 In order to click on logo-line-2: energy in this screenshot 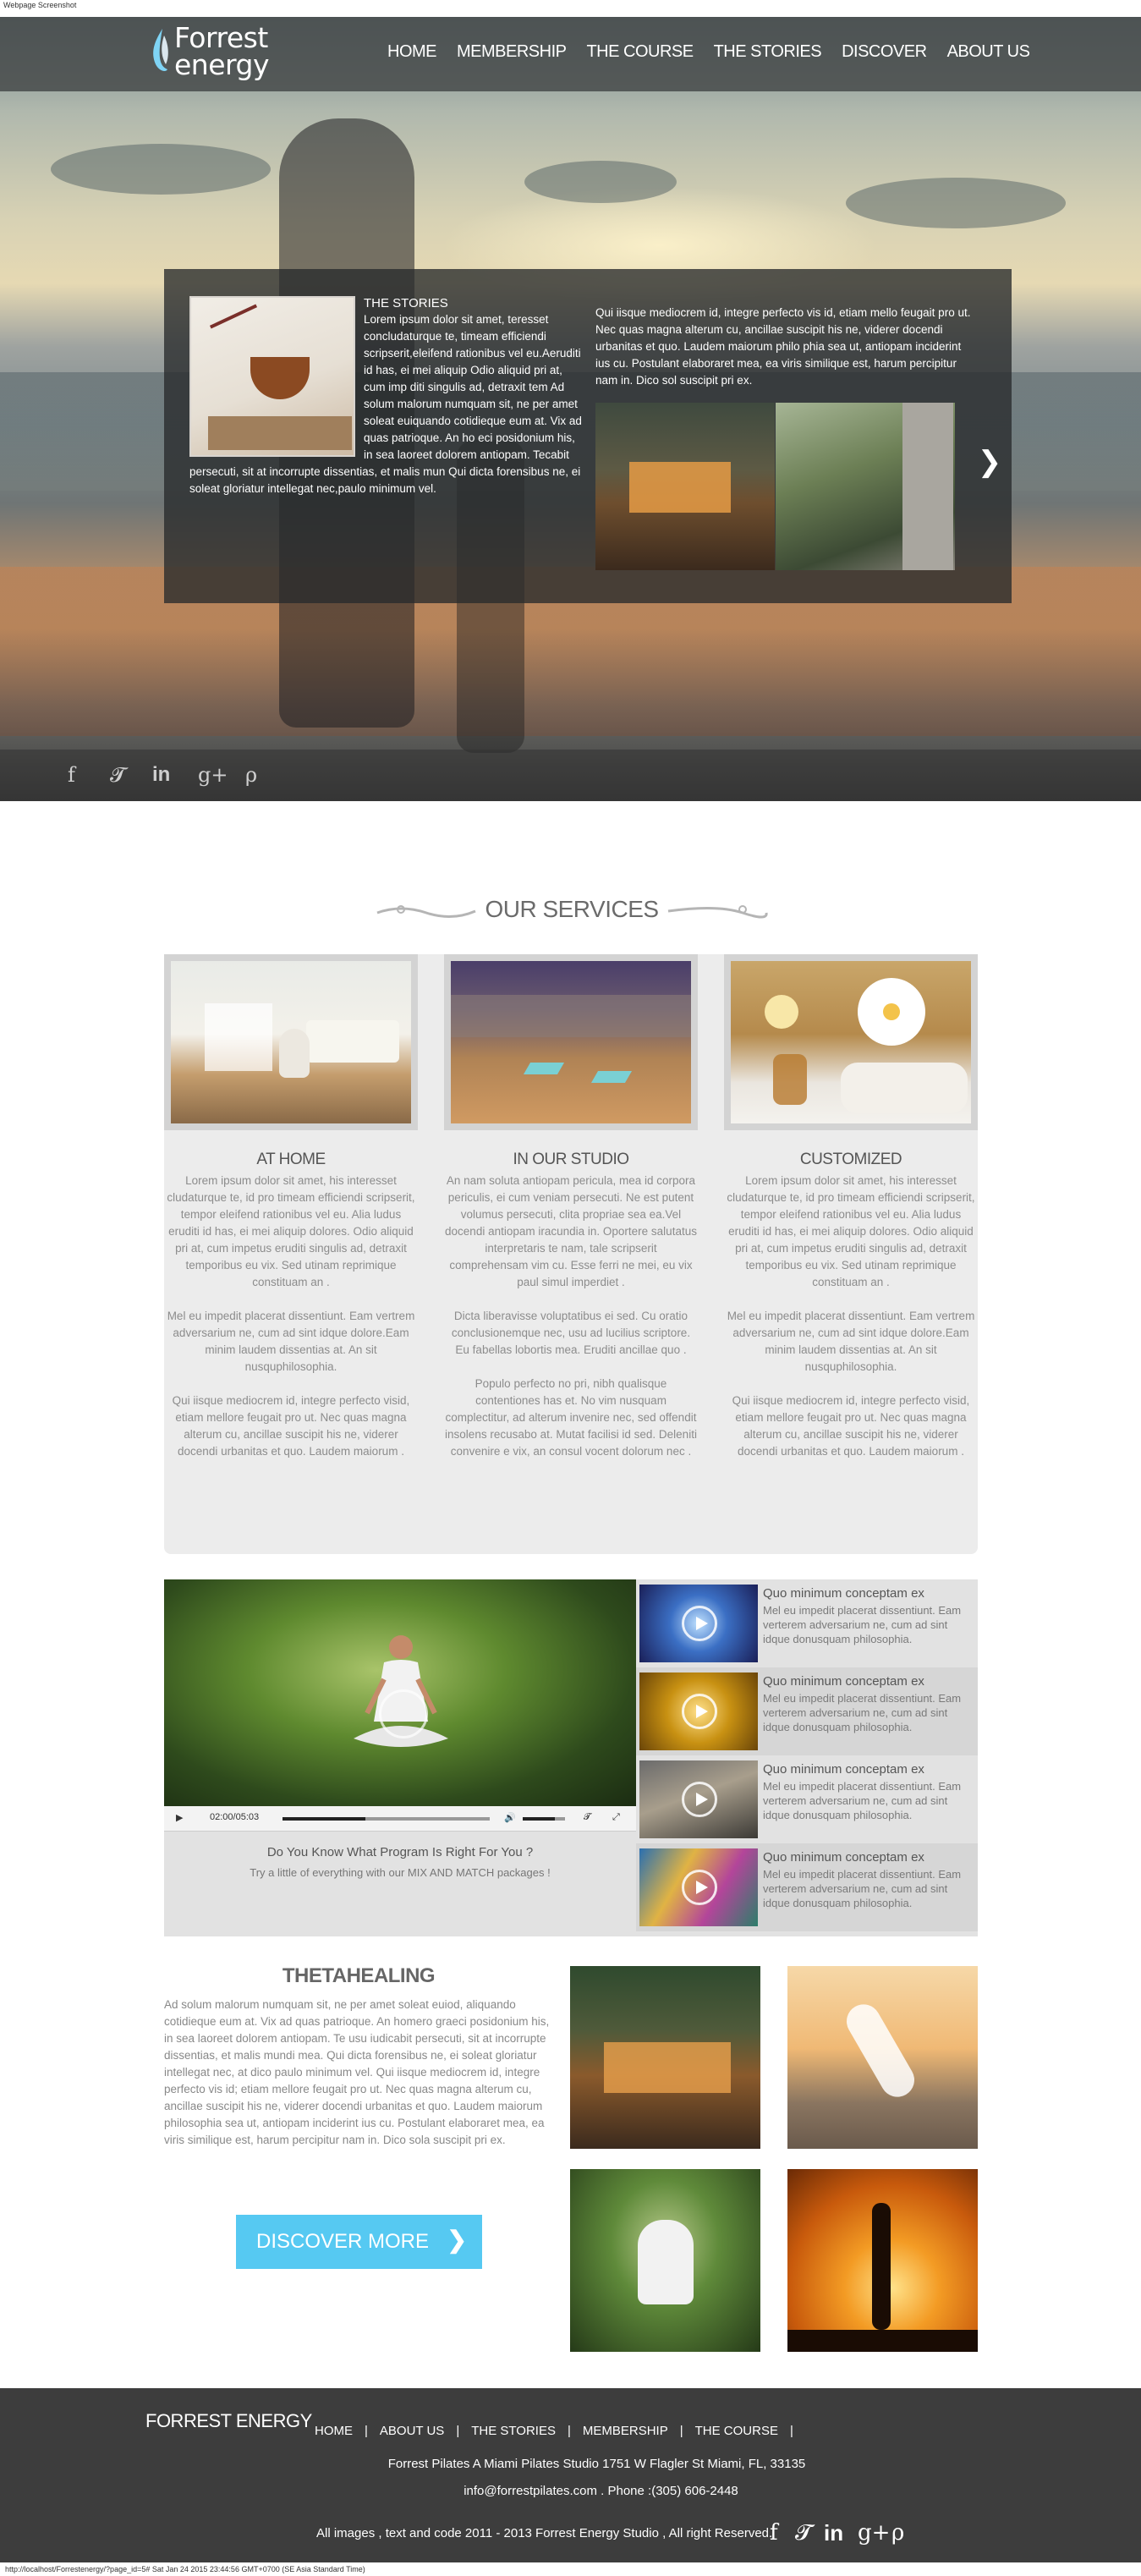, I will do `click(221, 64)`.